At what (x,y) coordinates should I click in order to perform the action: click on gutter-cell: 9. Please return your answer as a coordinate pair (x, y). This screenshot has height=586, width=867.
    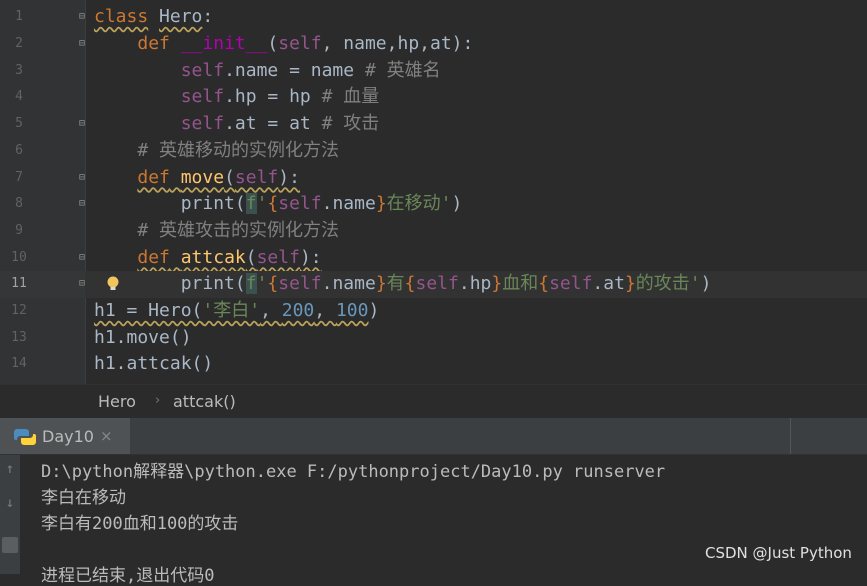
    Looking at the image, I should click on (42, 231).